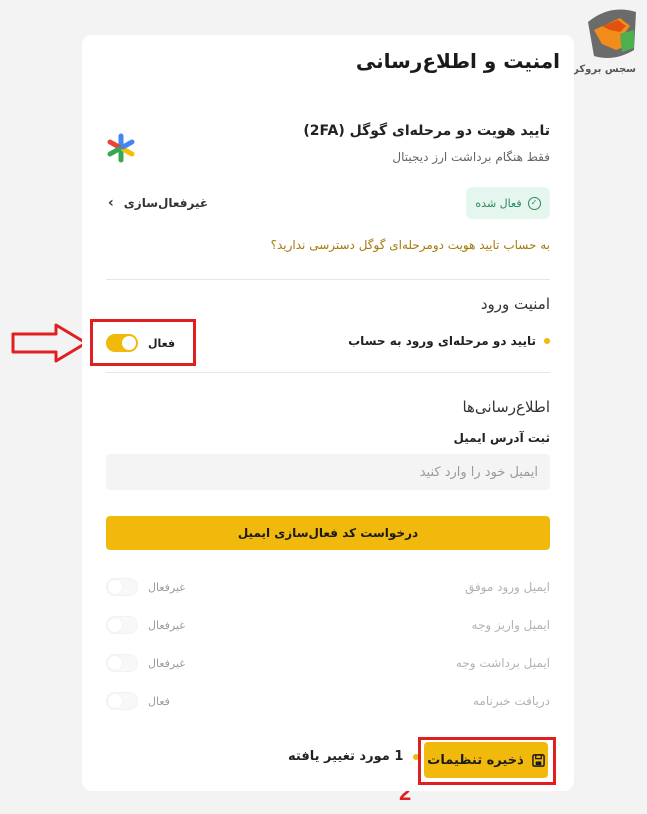  What do you see at coordinates (442, 341) in the screenshot?
I see `login-2fa-label: تایید دو مرحله‌ای ورود به حساب` at bounding box center [442, 341].